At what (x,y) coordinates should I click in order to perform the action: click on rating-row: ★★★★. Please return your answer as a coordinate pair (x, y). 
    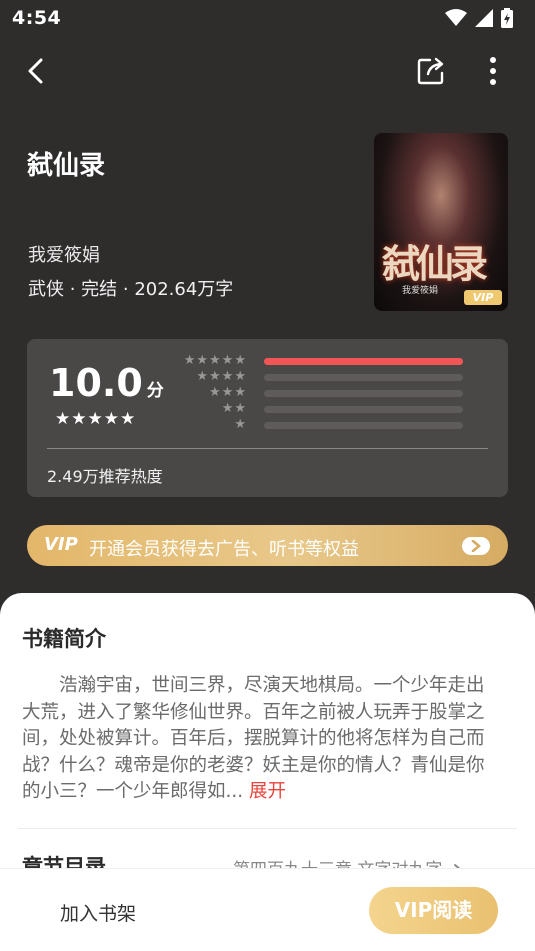
    Looking at the image, I should click on (321, 377).